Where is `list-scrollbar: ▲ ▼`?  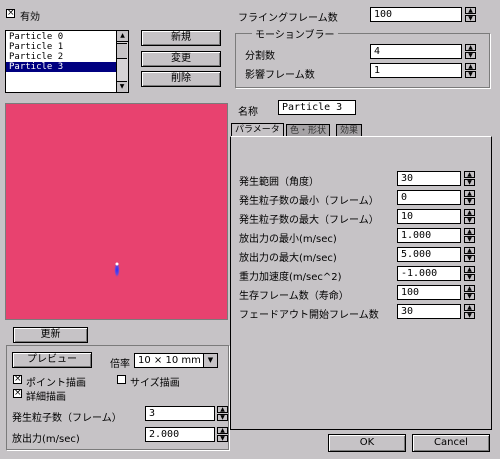 list-scrollbar: ▲ ▼ is located at coordinates (122, 61).